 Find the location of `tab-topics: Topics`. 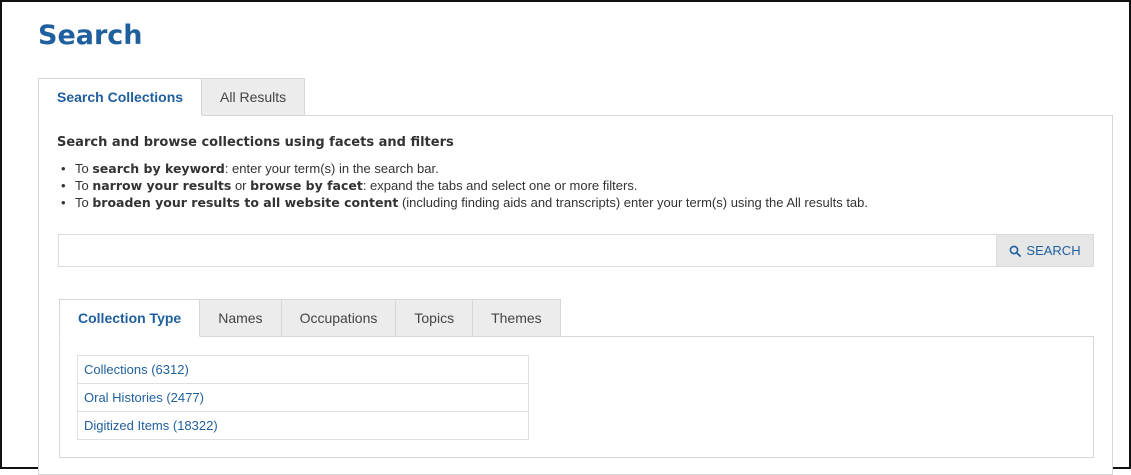

tab-topics: Topics is located at coordinates (435, 318).